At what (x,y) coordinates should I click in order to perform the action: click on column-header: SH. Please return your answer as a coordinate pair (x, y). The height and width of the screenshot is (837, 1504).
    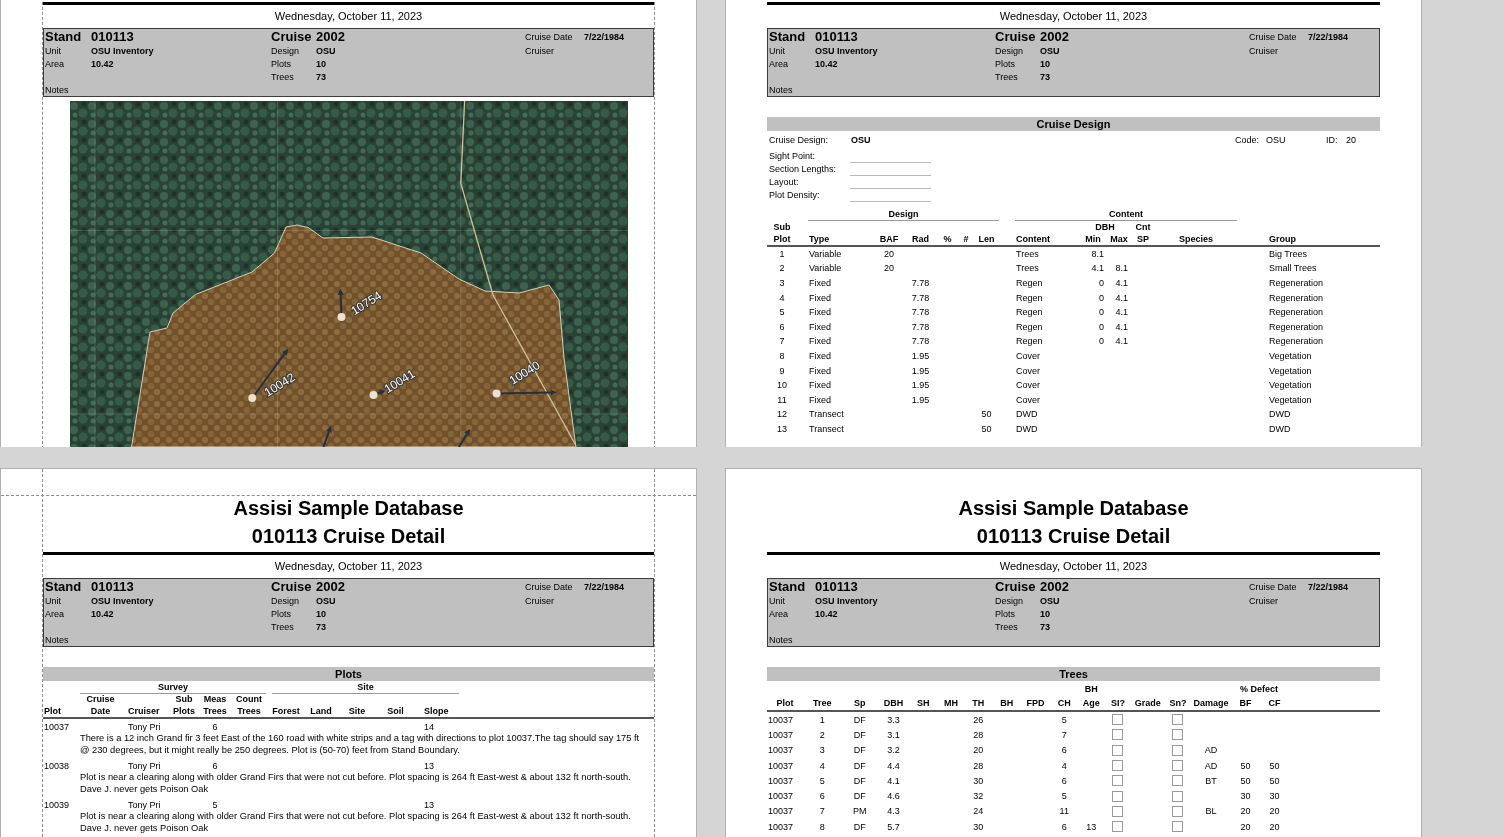
    Looking at the image, I should click on (923, 703).